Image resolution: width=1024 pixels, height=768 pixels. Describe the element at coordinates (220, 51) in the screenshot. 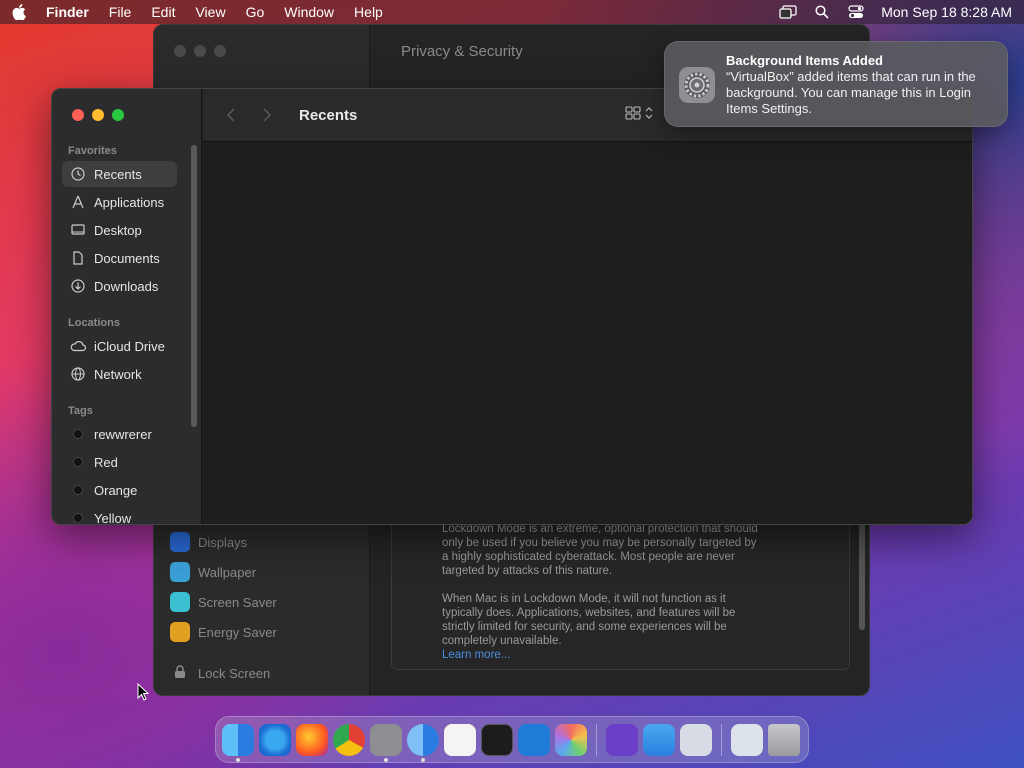

I see `settings-zoom-button` at that location.